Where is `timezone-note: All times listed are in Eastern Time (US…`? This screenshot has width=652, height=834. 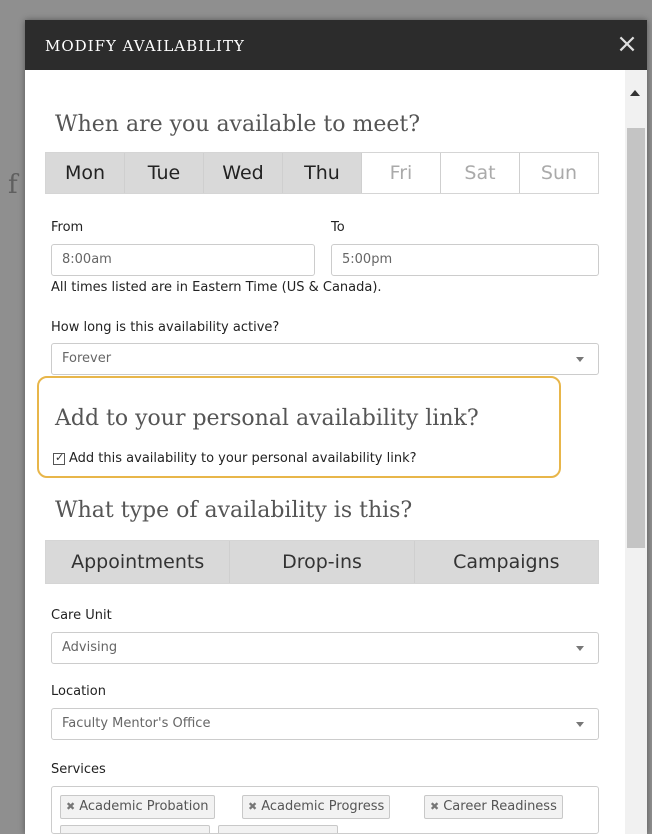
timezone-note: All times listed are in Eastern Time (US… is located at coordinates (216, 287).